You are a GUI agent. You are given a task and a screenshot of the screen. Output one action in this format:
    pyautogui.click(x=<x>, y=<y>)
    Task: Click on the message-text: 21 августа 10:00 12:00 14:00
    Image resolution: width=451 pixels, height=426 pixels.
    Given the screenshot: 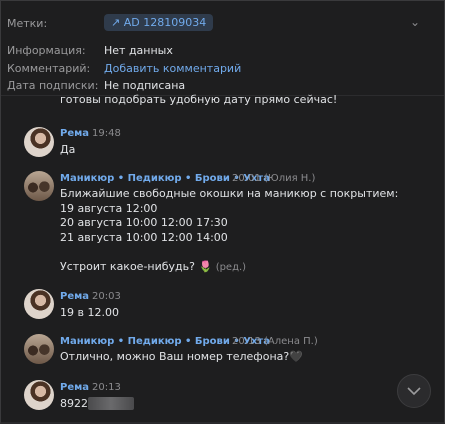 What is the action you would take?
    pyautogui.click(x=144, y=237)
    